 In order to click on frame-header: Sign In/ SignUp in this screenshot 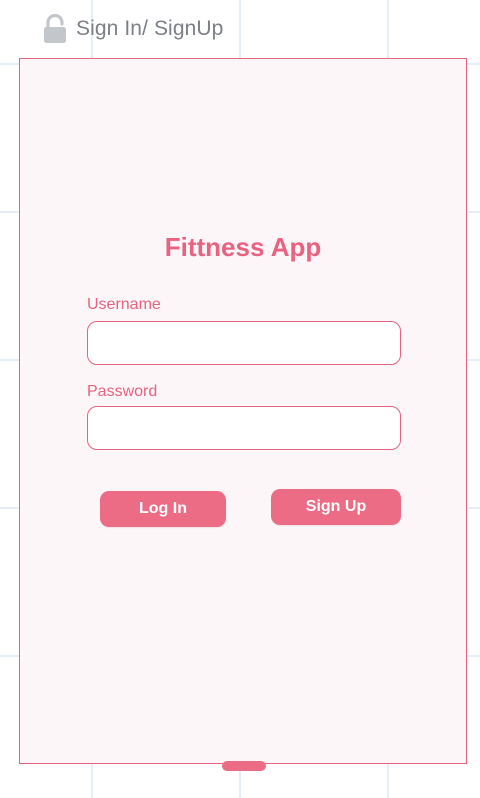, I will do `click(132, 29)`.